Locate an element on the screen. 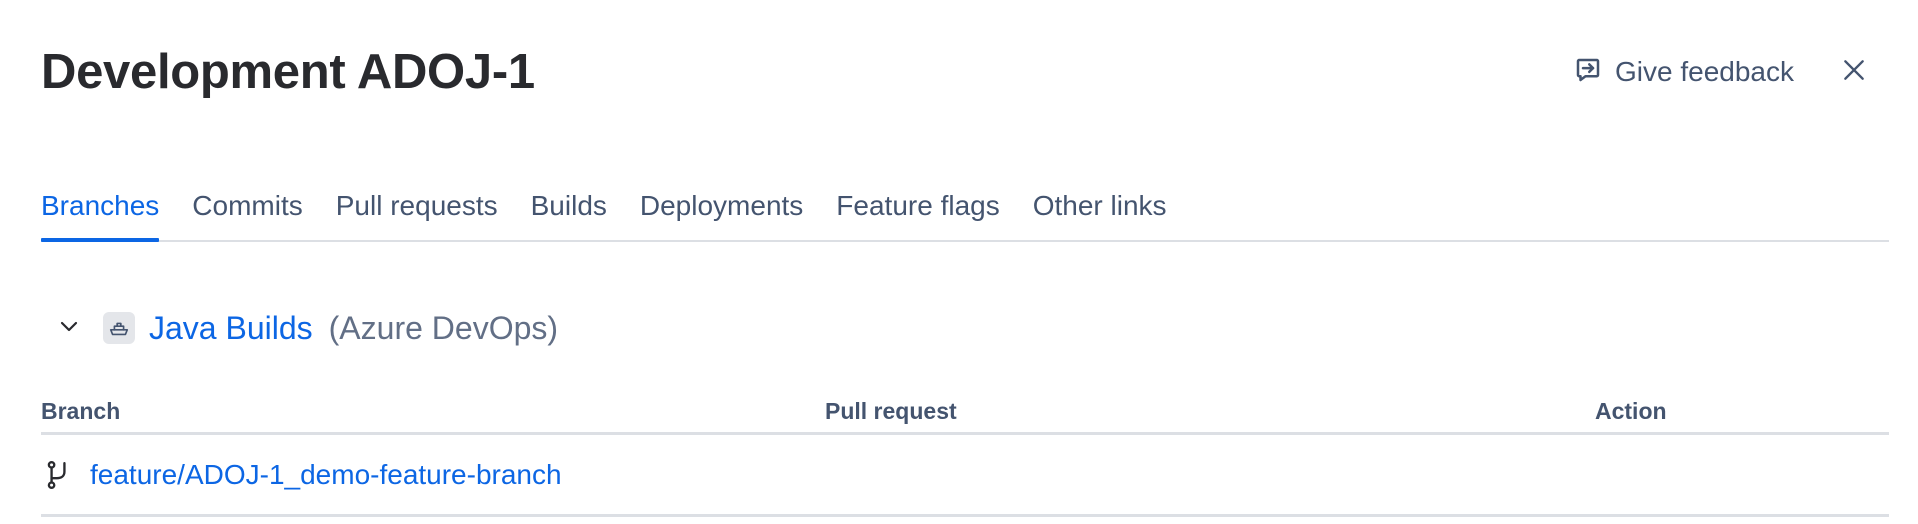 Image resolution: width=1918 pixels, height=524 pixels. tab-builds: Builds is located at coordinates (569, 209).